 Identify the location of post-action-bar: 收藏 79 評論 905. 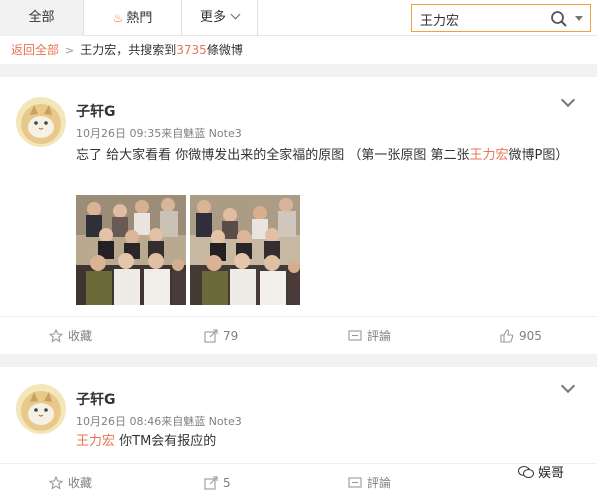
(298, 335).